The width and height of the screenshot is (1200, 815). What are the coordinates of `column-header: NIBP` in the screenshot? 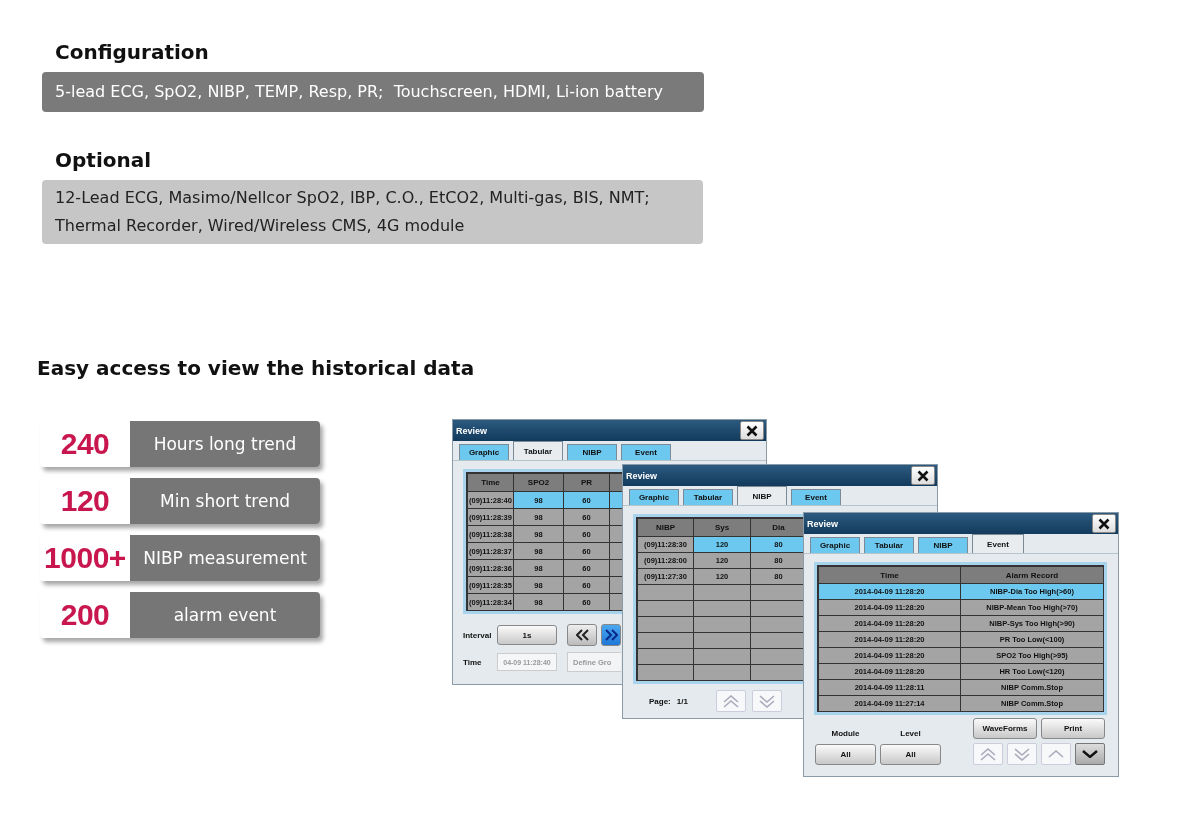 It's located at (666, 528).